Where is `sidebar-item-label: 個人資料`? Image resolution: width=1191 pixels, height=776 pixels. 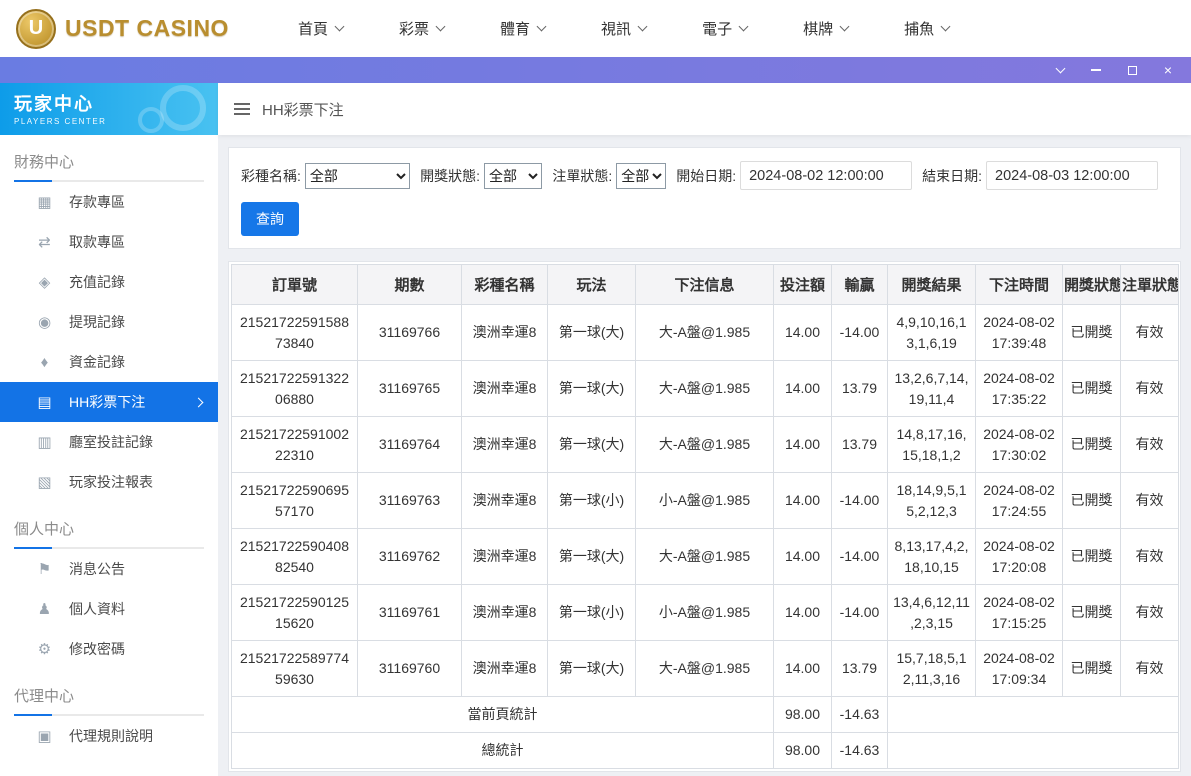
sidebar-item-label: 個人資料 is located at coordinates (97, 609).